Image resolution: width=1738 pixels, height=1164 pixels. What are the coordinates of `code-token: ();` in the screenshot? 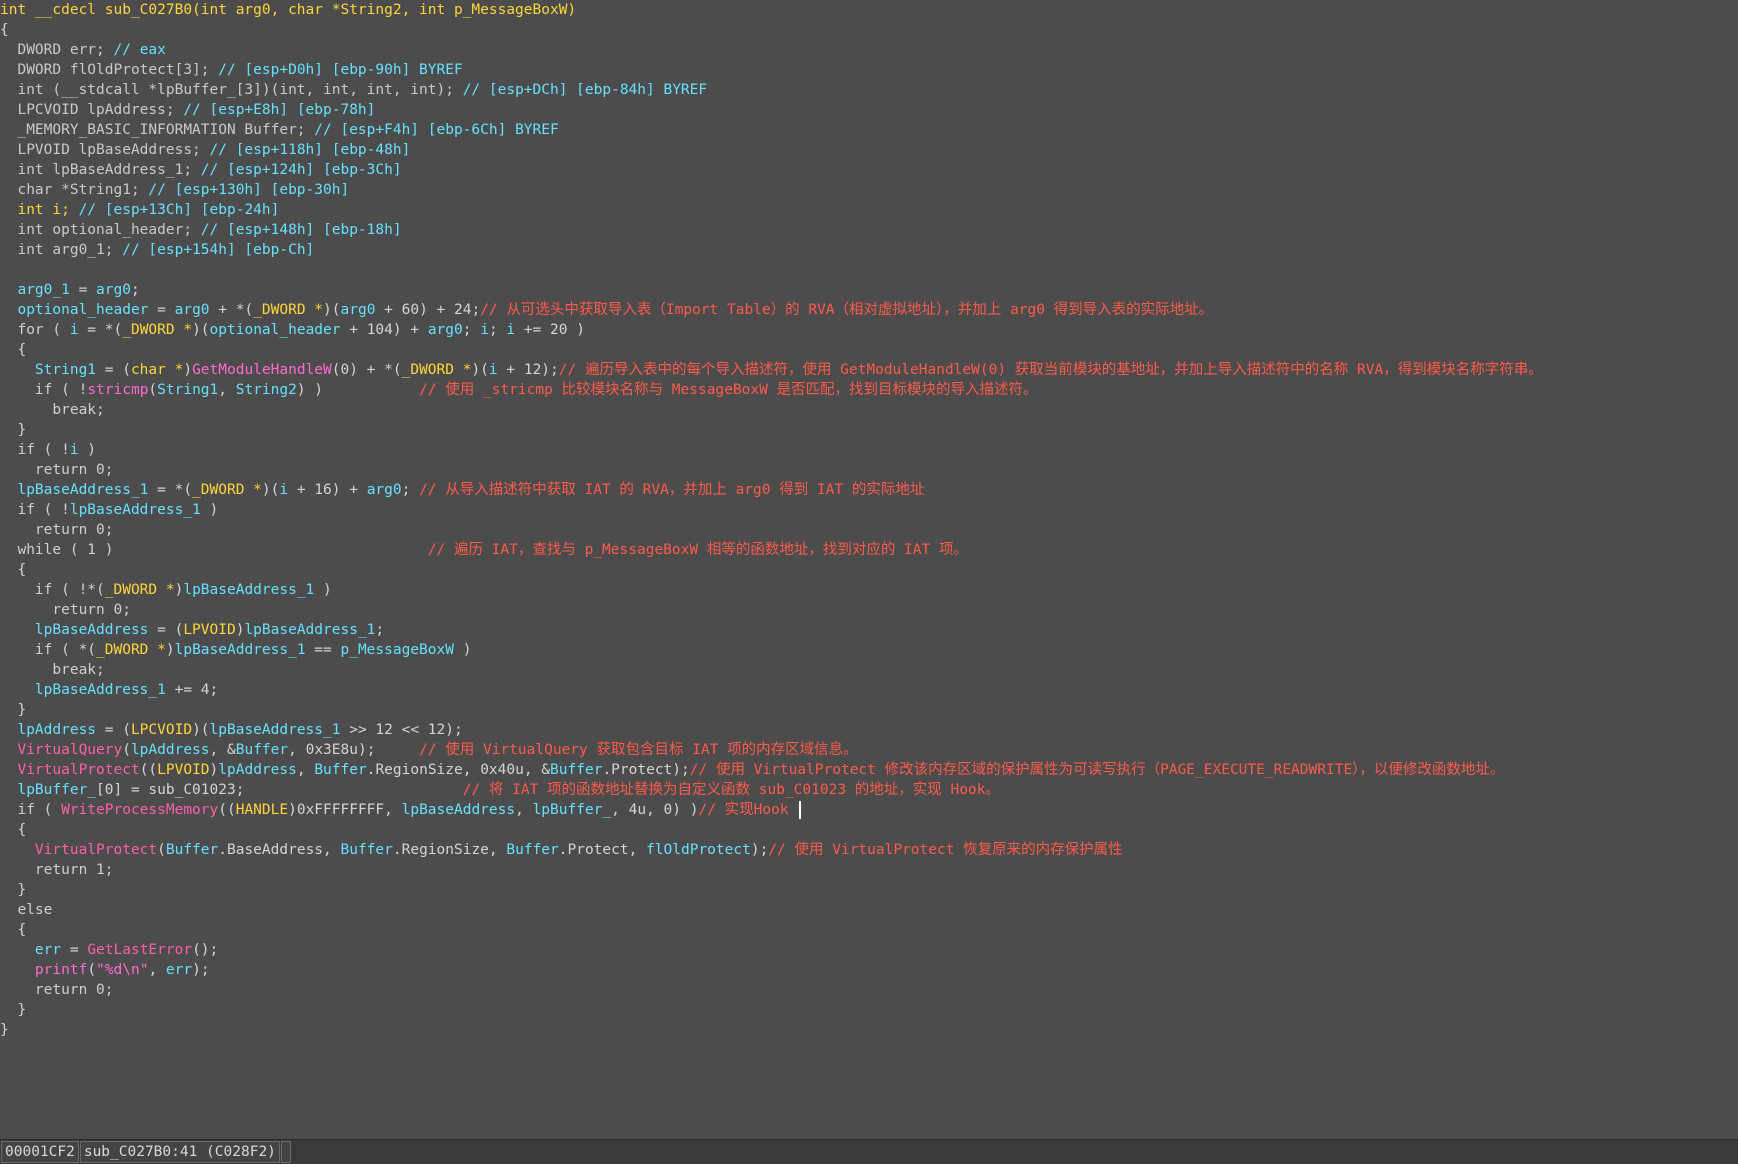 It's located at (205, 950).